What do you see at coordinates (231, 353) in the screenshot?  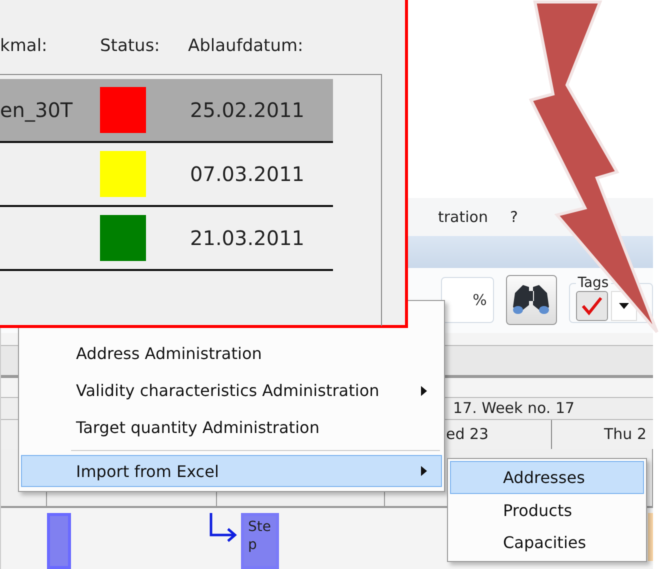 I see `menu-item: Address Administration` at bounding box center [231, 353].